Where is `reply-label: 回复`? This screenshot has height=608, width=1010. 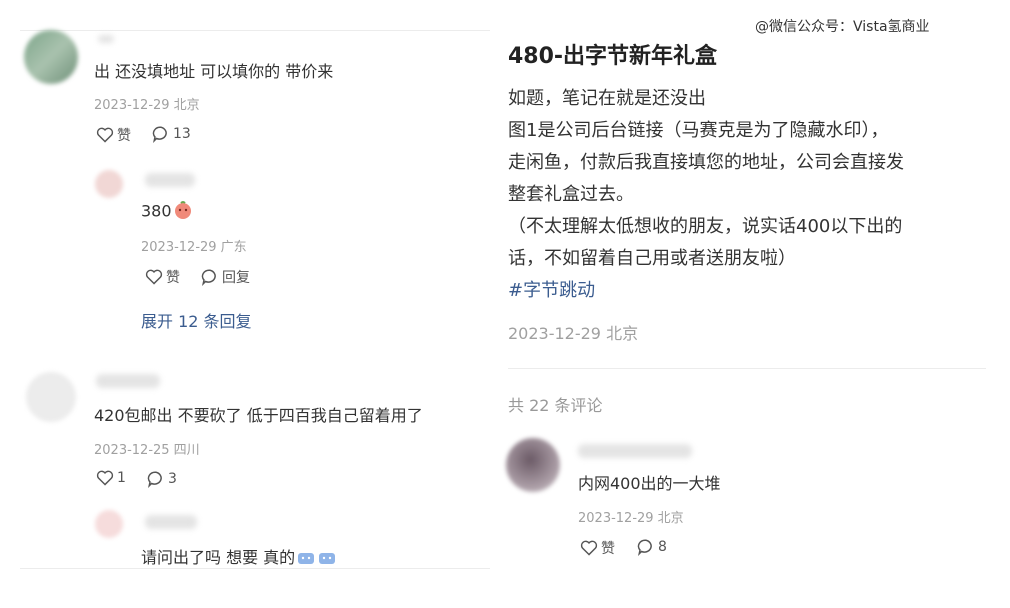 reply-label: 回复 is located at coordinates (236, 278).